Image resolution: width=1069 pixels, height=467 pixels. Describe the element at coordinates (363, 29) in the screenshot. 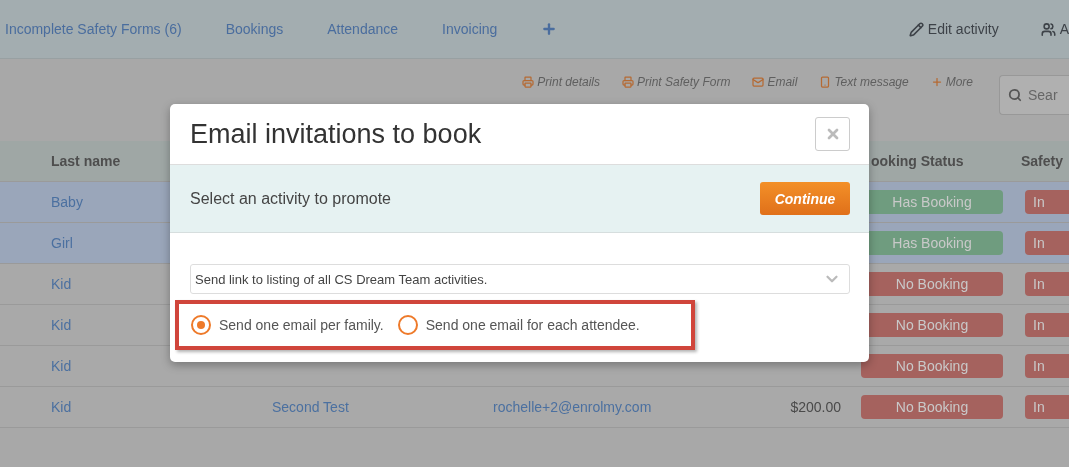

I see `nav-tab: Attendance` at that location.